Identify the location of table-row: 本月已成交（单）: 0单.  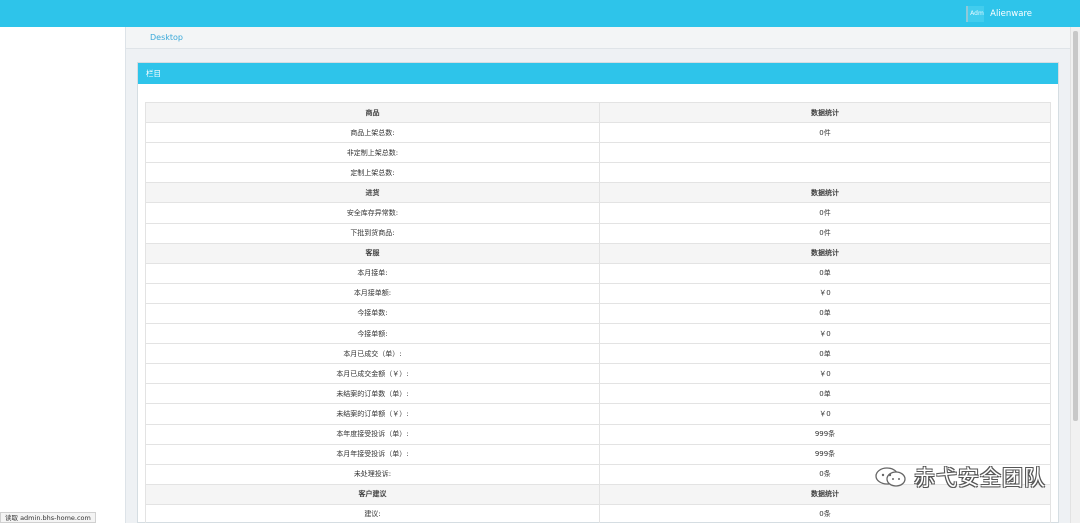
(598, 354).